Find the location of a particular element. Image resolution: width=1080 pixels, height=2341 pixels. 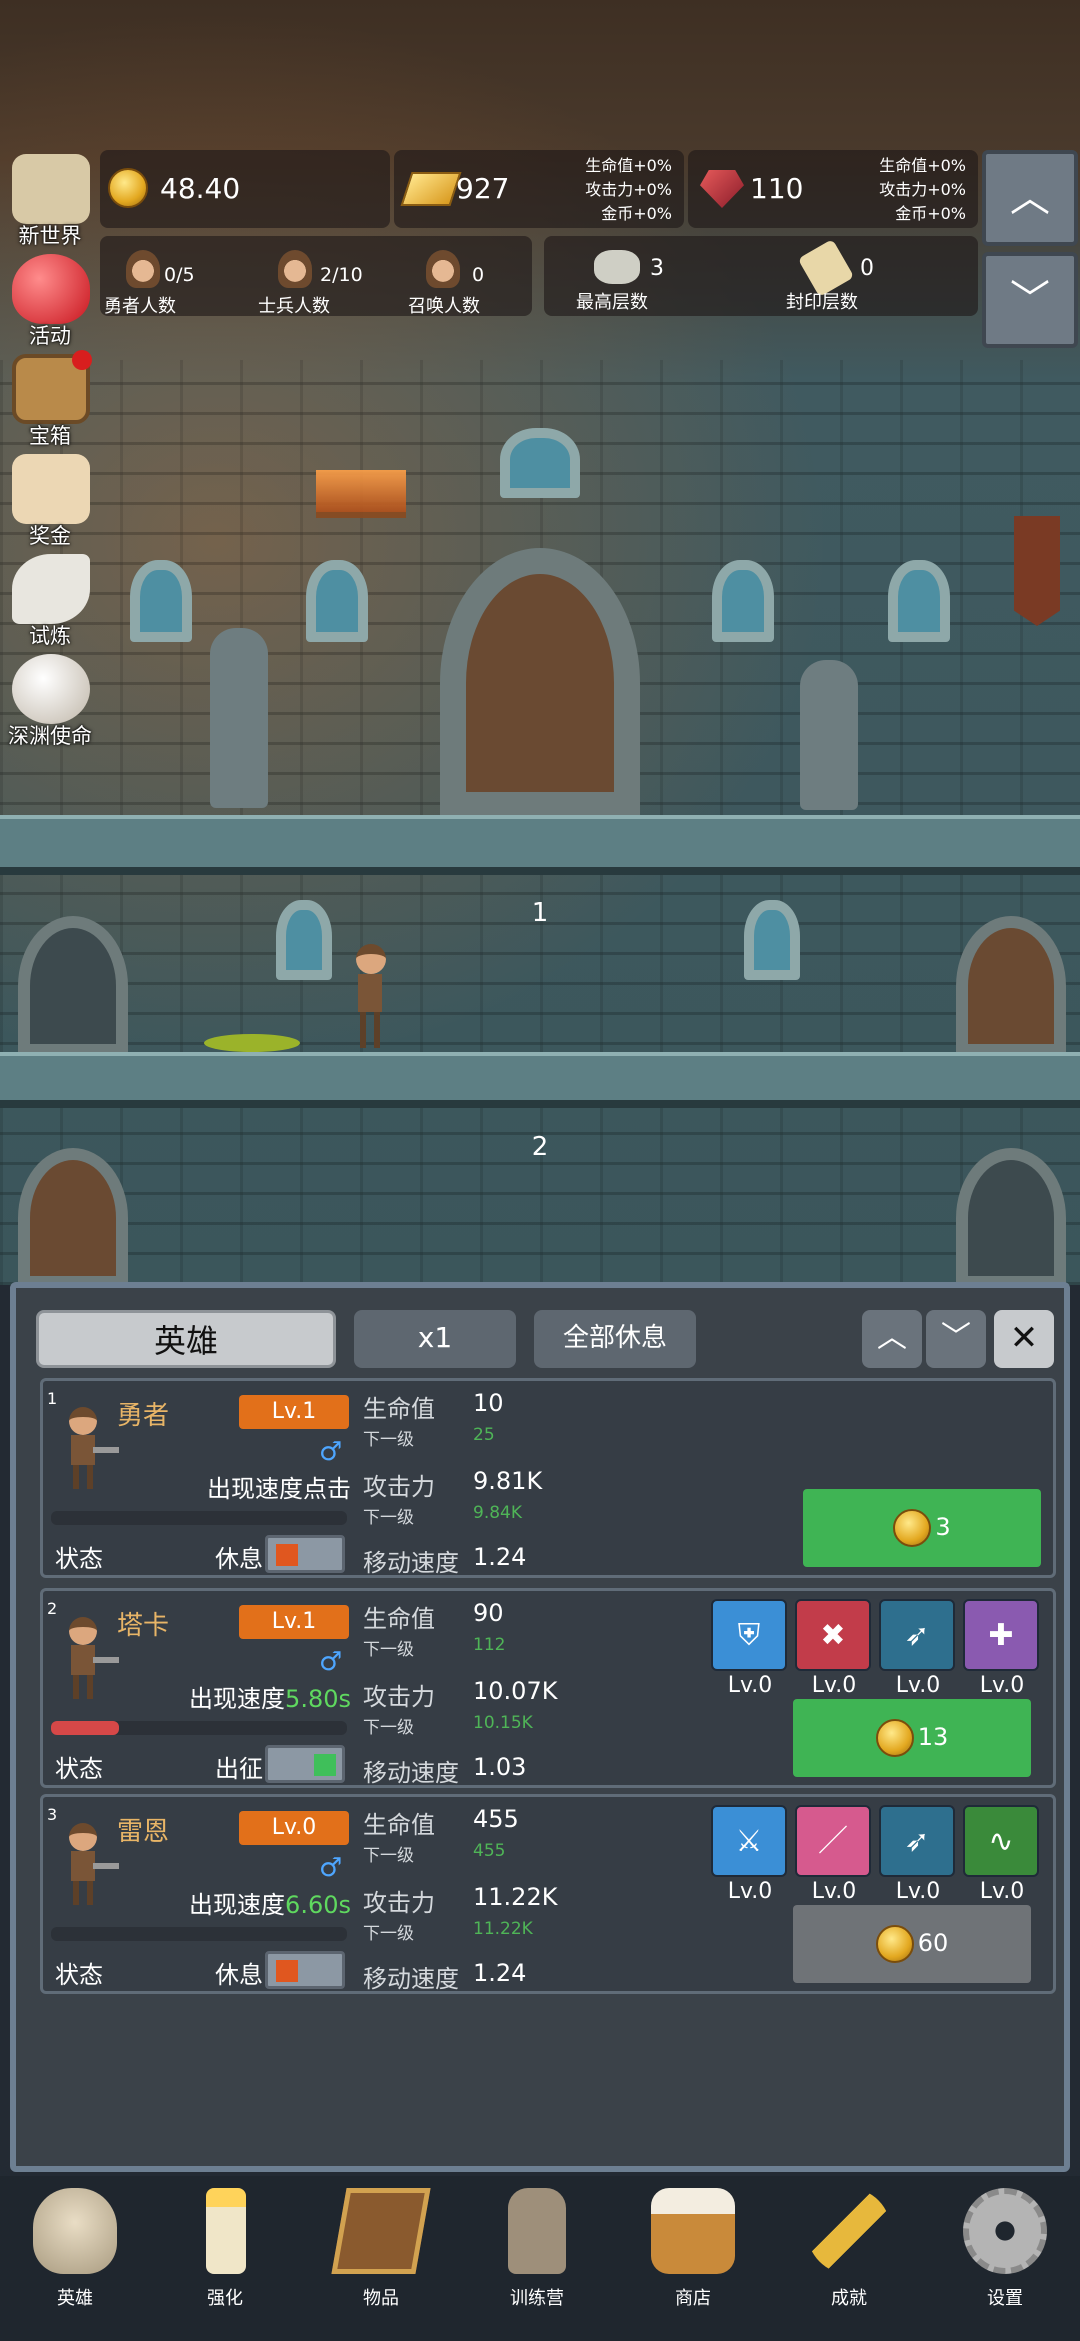

tab-training: 训练营 is located at coordinates (537, 2263).